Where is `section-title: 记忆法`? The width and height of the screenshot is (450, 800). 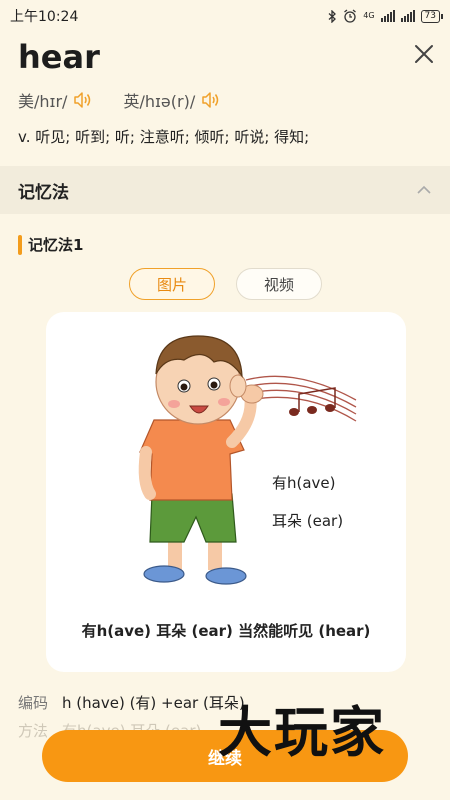
section-title: 记忆法 is located at coordinates (43, 192).